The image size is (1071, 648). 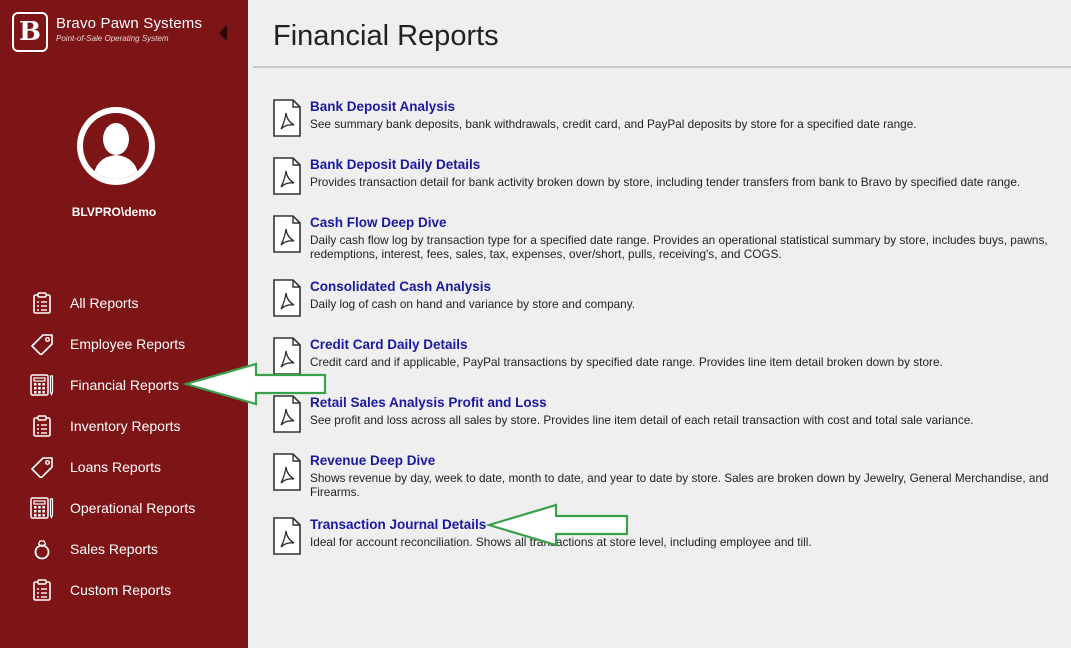 I want to click on brand-tagline: Point-of-Sale Operating System, so click(x=112, y=38).